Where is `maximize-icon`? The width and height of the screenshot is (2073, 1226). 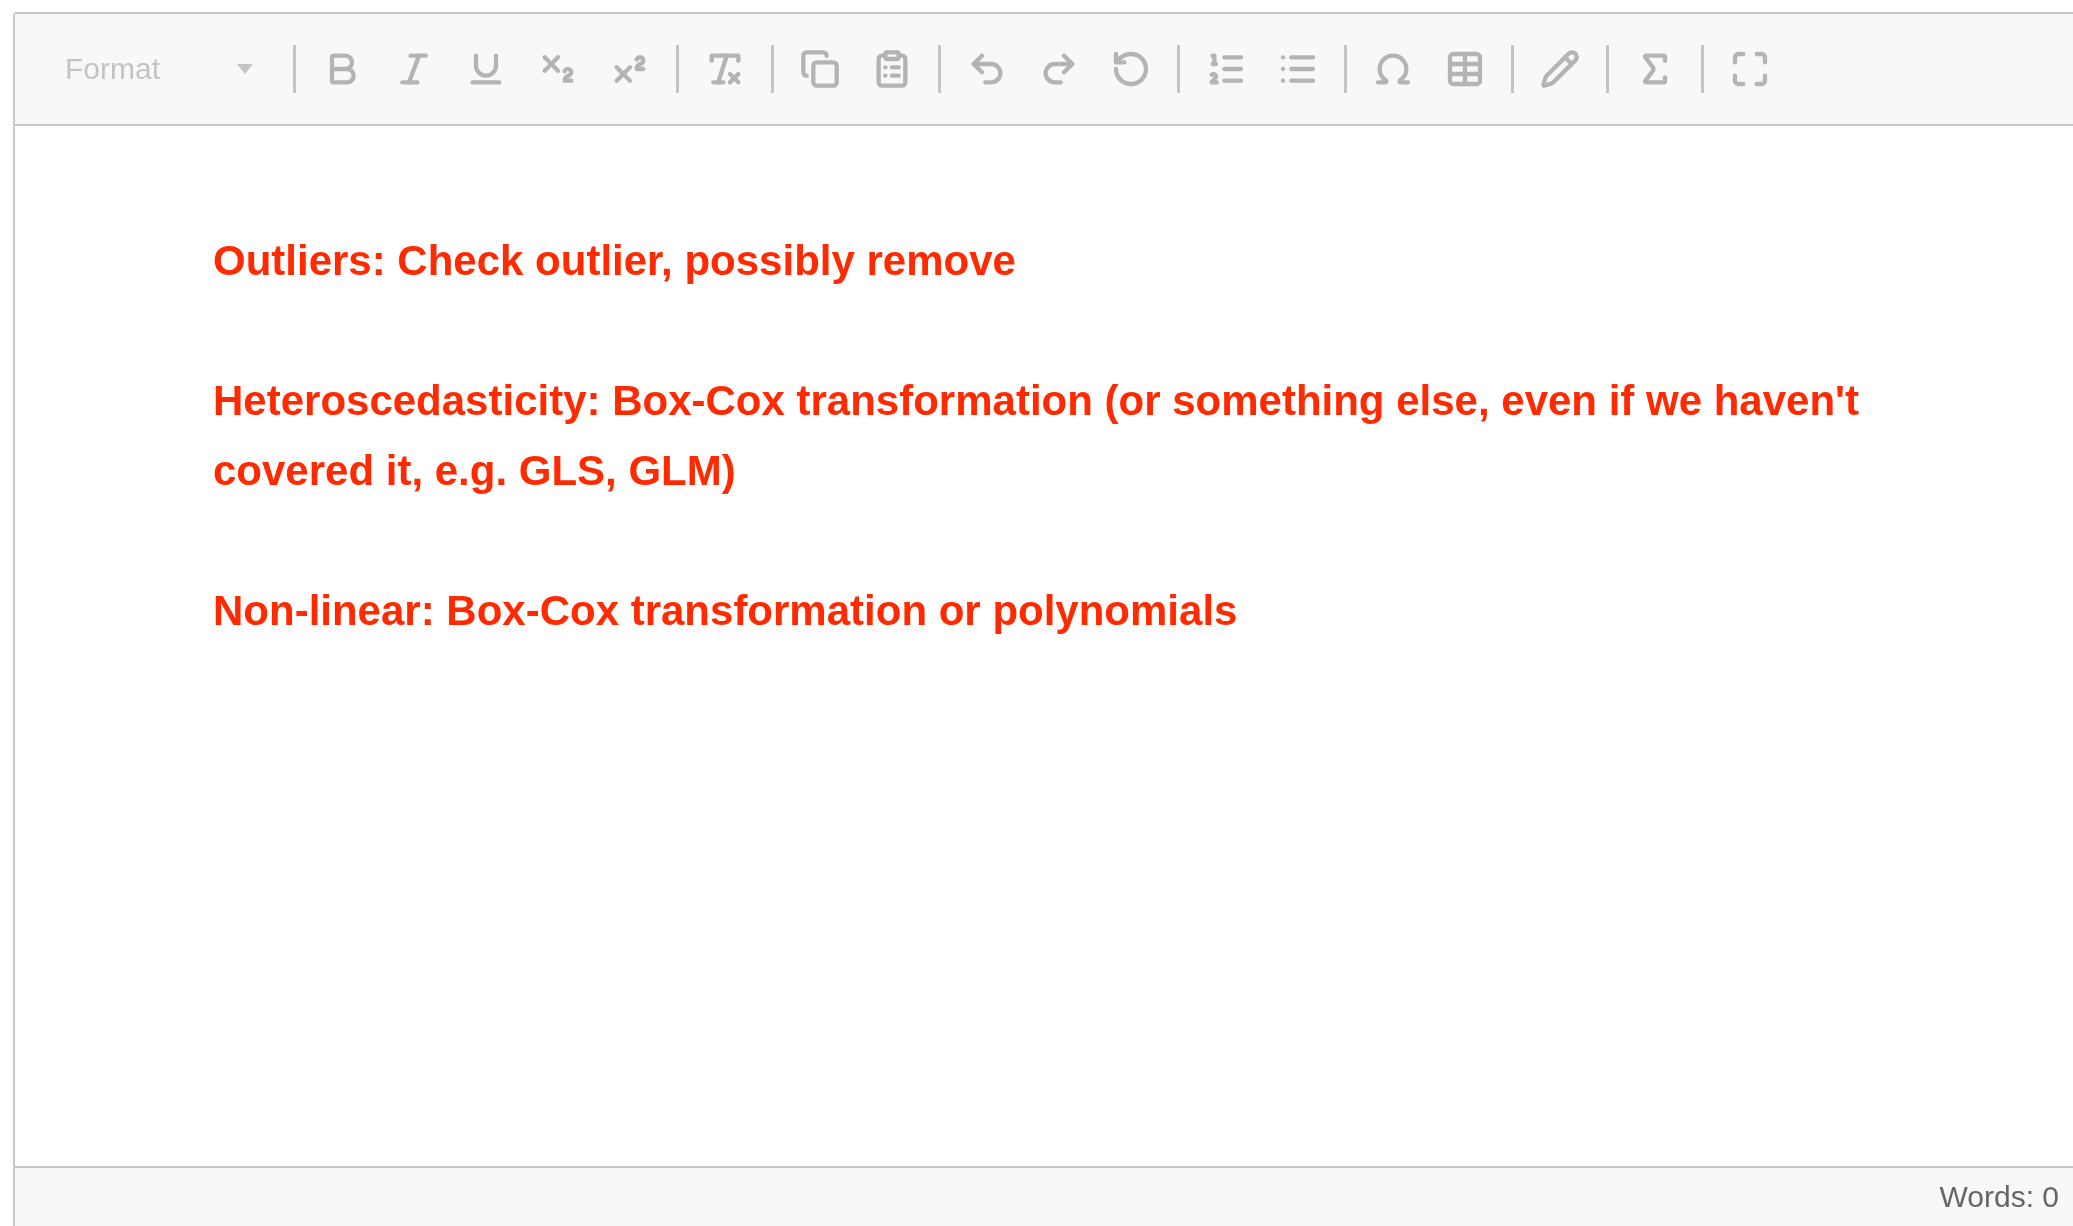
maximize-icon is located at coordinates (1750, 69).